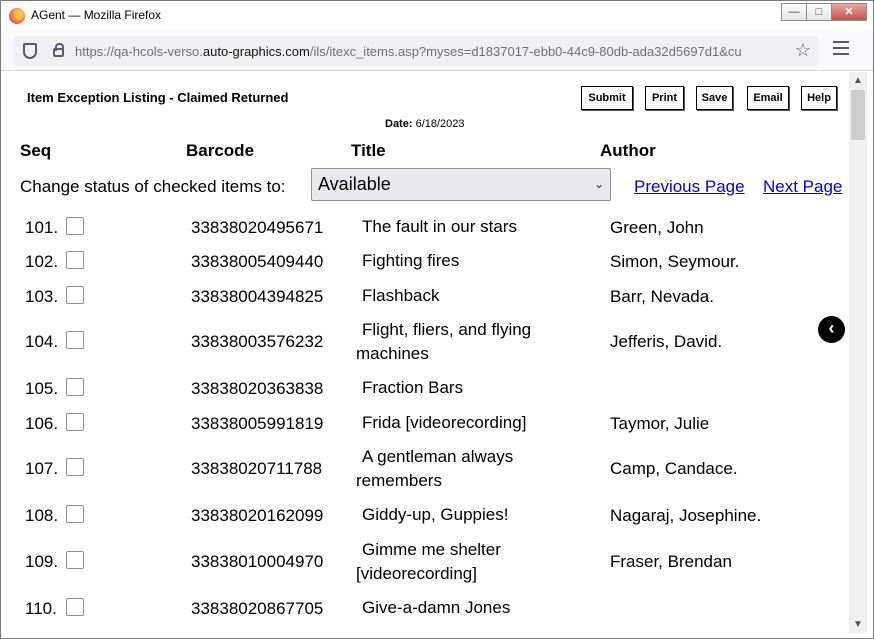  Describe the element at coordinates (666, 341) in the screenshot. I see `row-author: Jefferis, David.` at that location.